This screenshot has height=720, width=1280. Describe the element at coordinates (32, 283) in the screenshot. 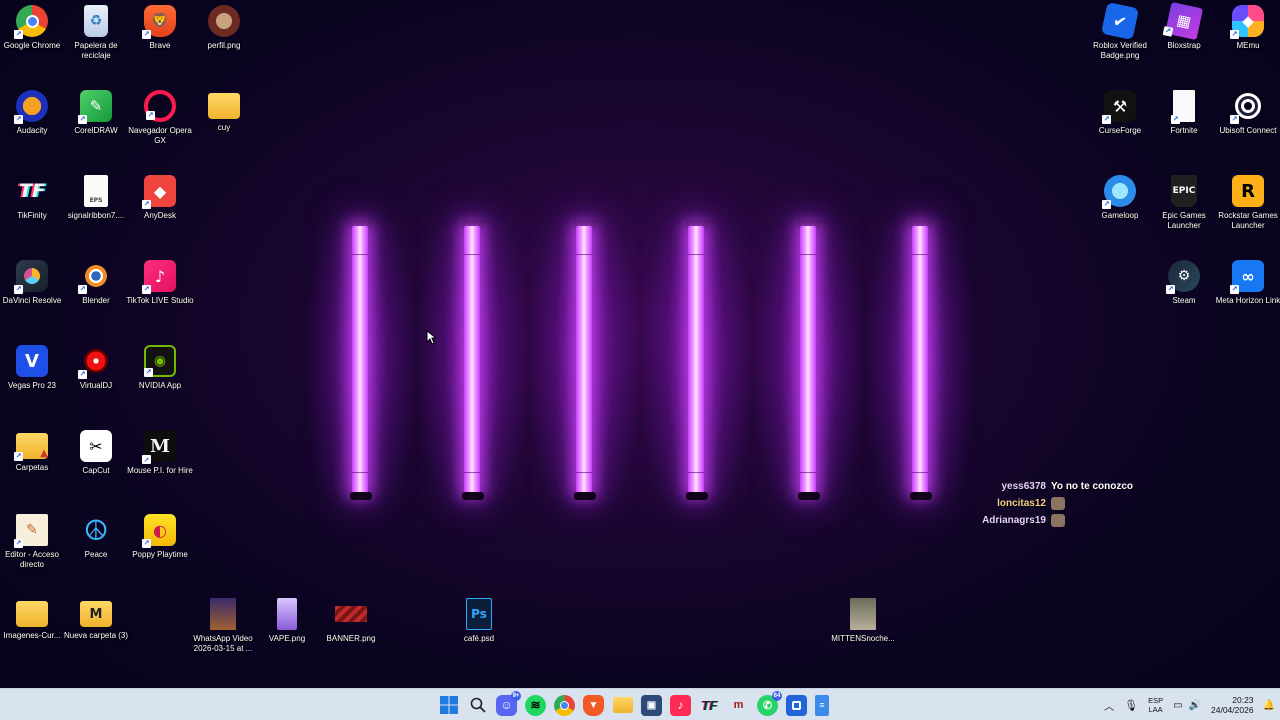

I see `desktop-icon-davinci: ↗ DaVinci Resolve` at that location.